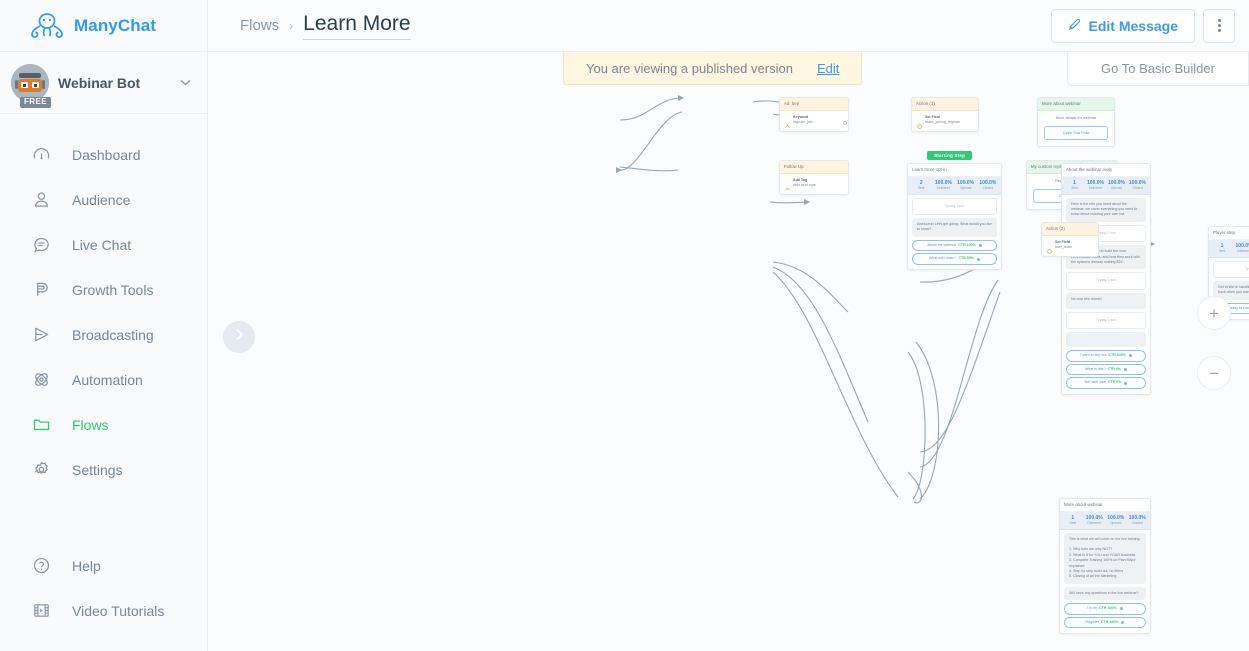  What do you see at coordinates (1076, 132) in the screenshot?
I see `open-this-flow-button: Open This Flow` at bounding box center [1076, 132].